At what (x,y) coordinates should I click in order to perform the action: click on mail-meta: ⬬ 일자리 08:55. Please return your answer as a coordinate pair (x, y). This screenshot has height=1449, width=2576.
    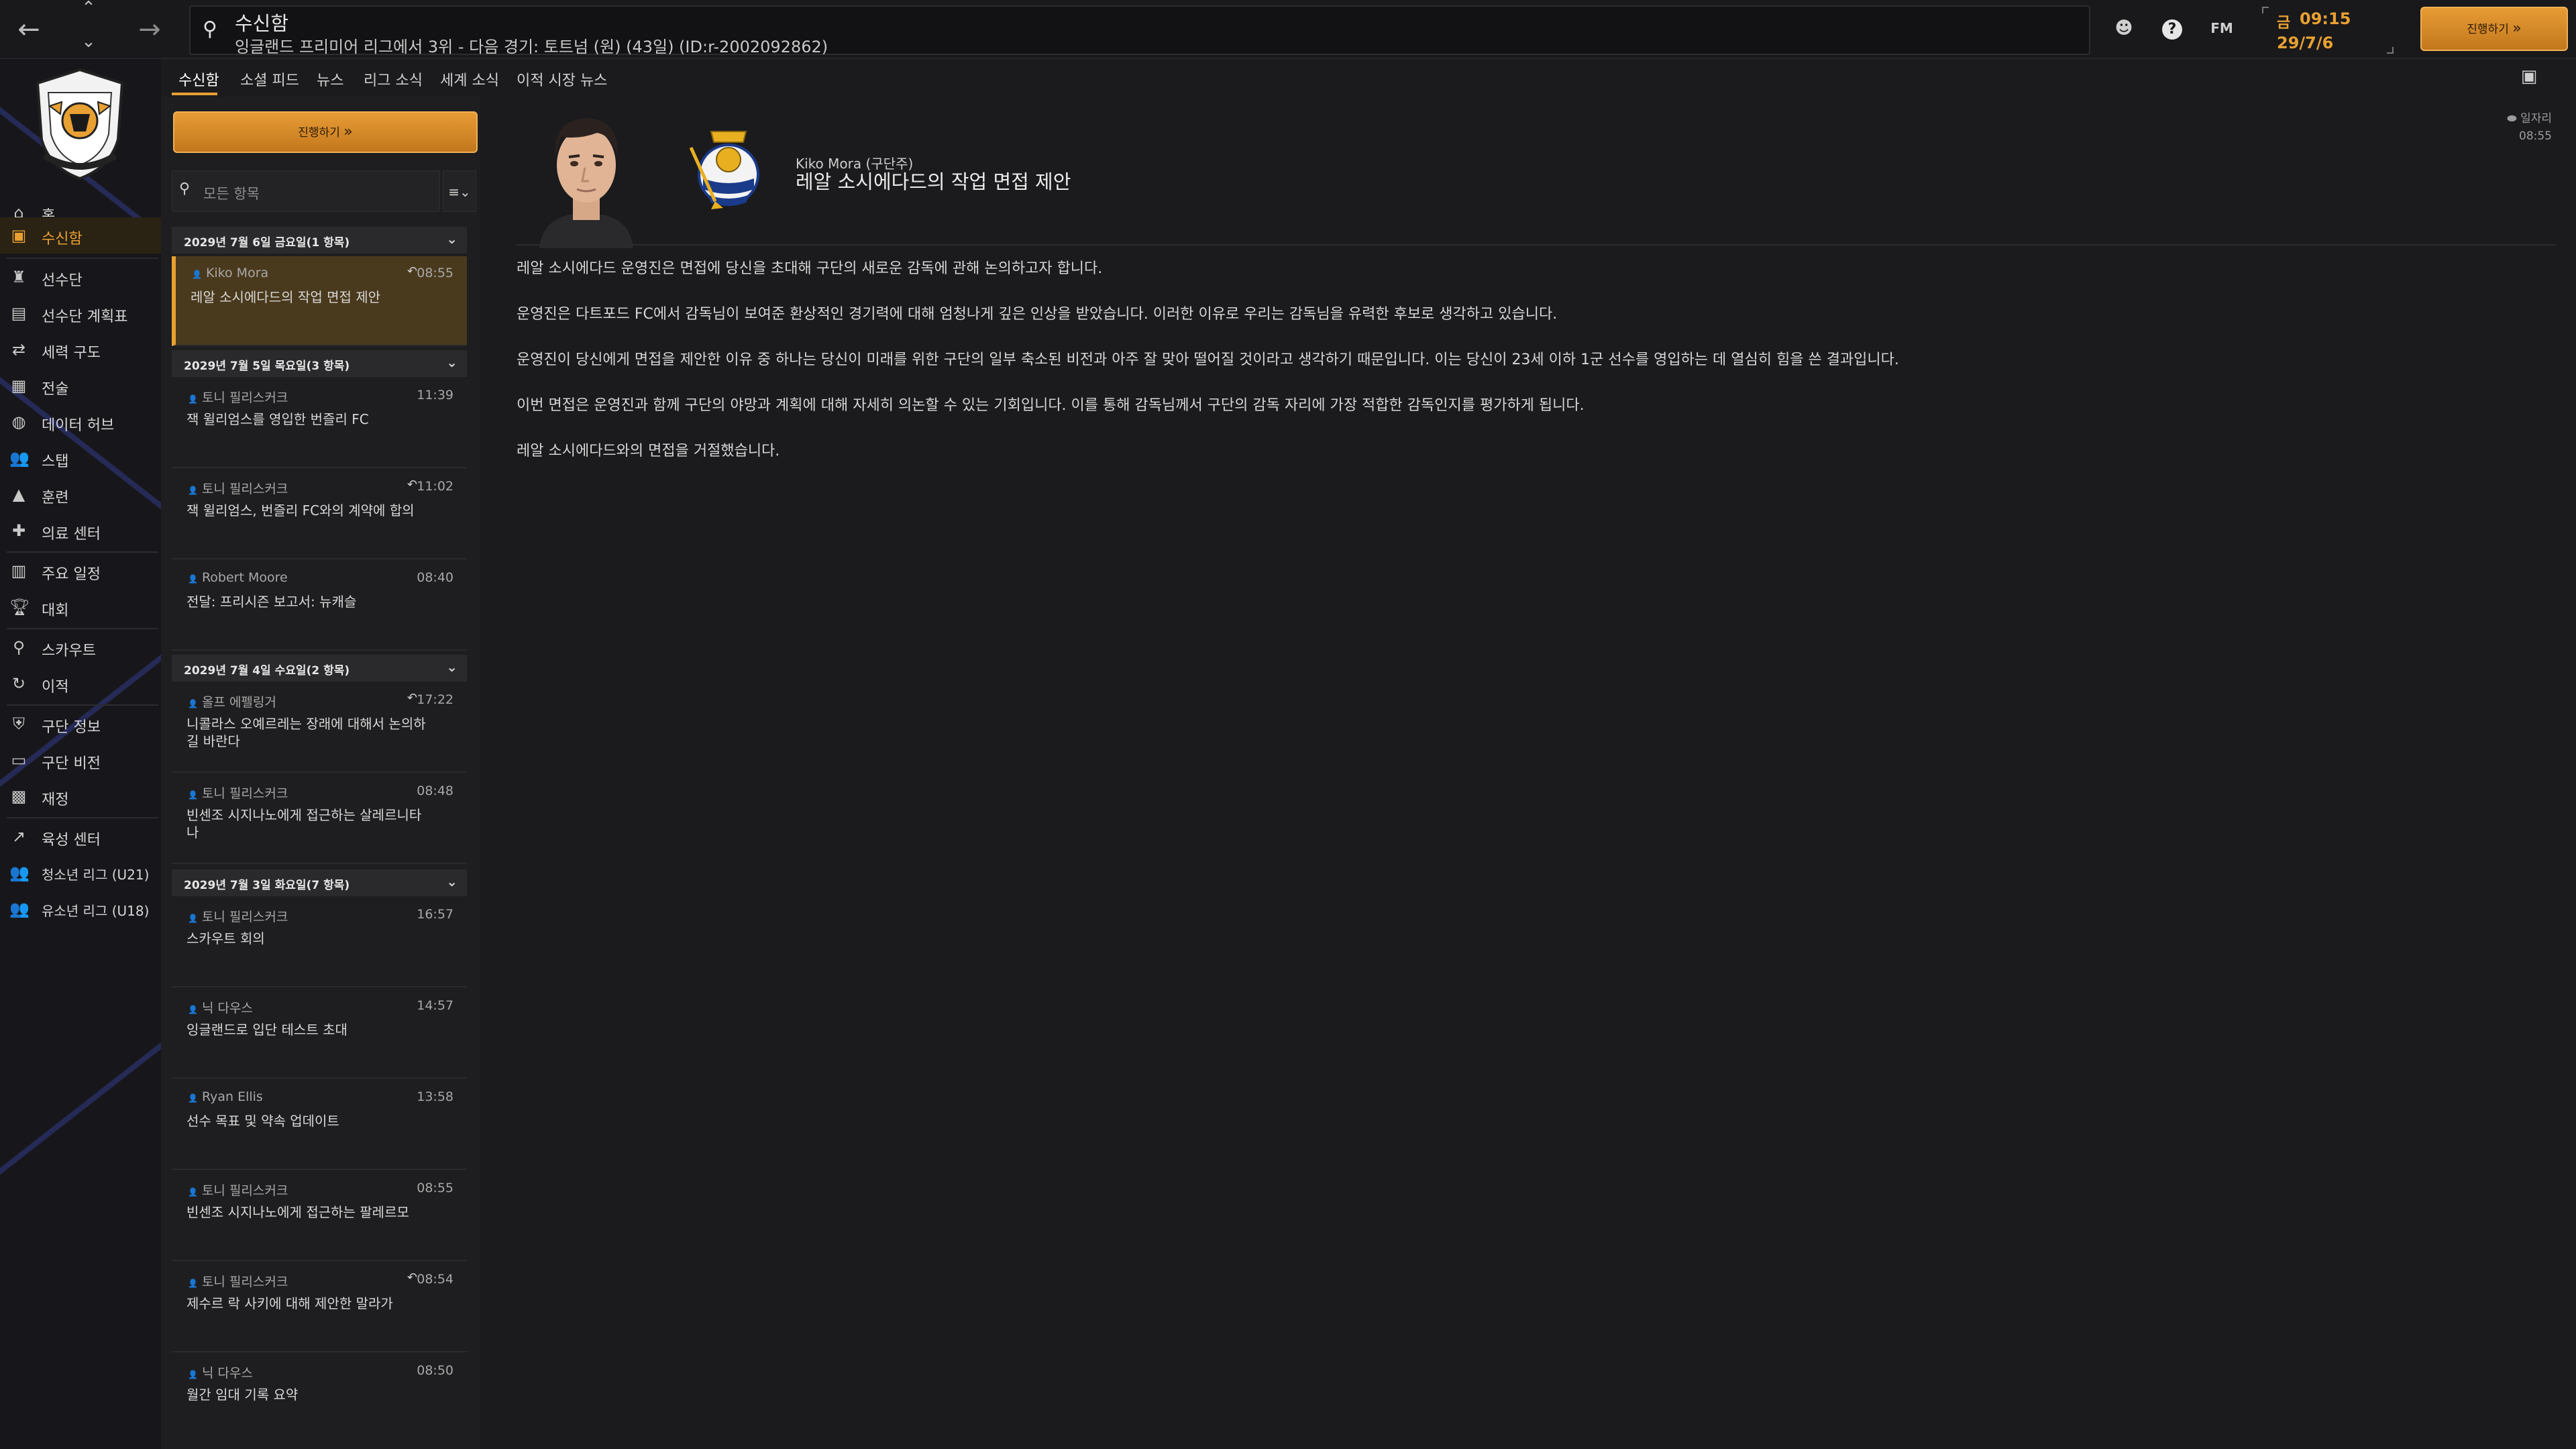
    Looking at the image, I should click on (2529, 127).